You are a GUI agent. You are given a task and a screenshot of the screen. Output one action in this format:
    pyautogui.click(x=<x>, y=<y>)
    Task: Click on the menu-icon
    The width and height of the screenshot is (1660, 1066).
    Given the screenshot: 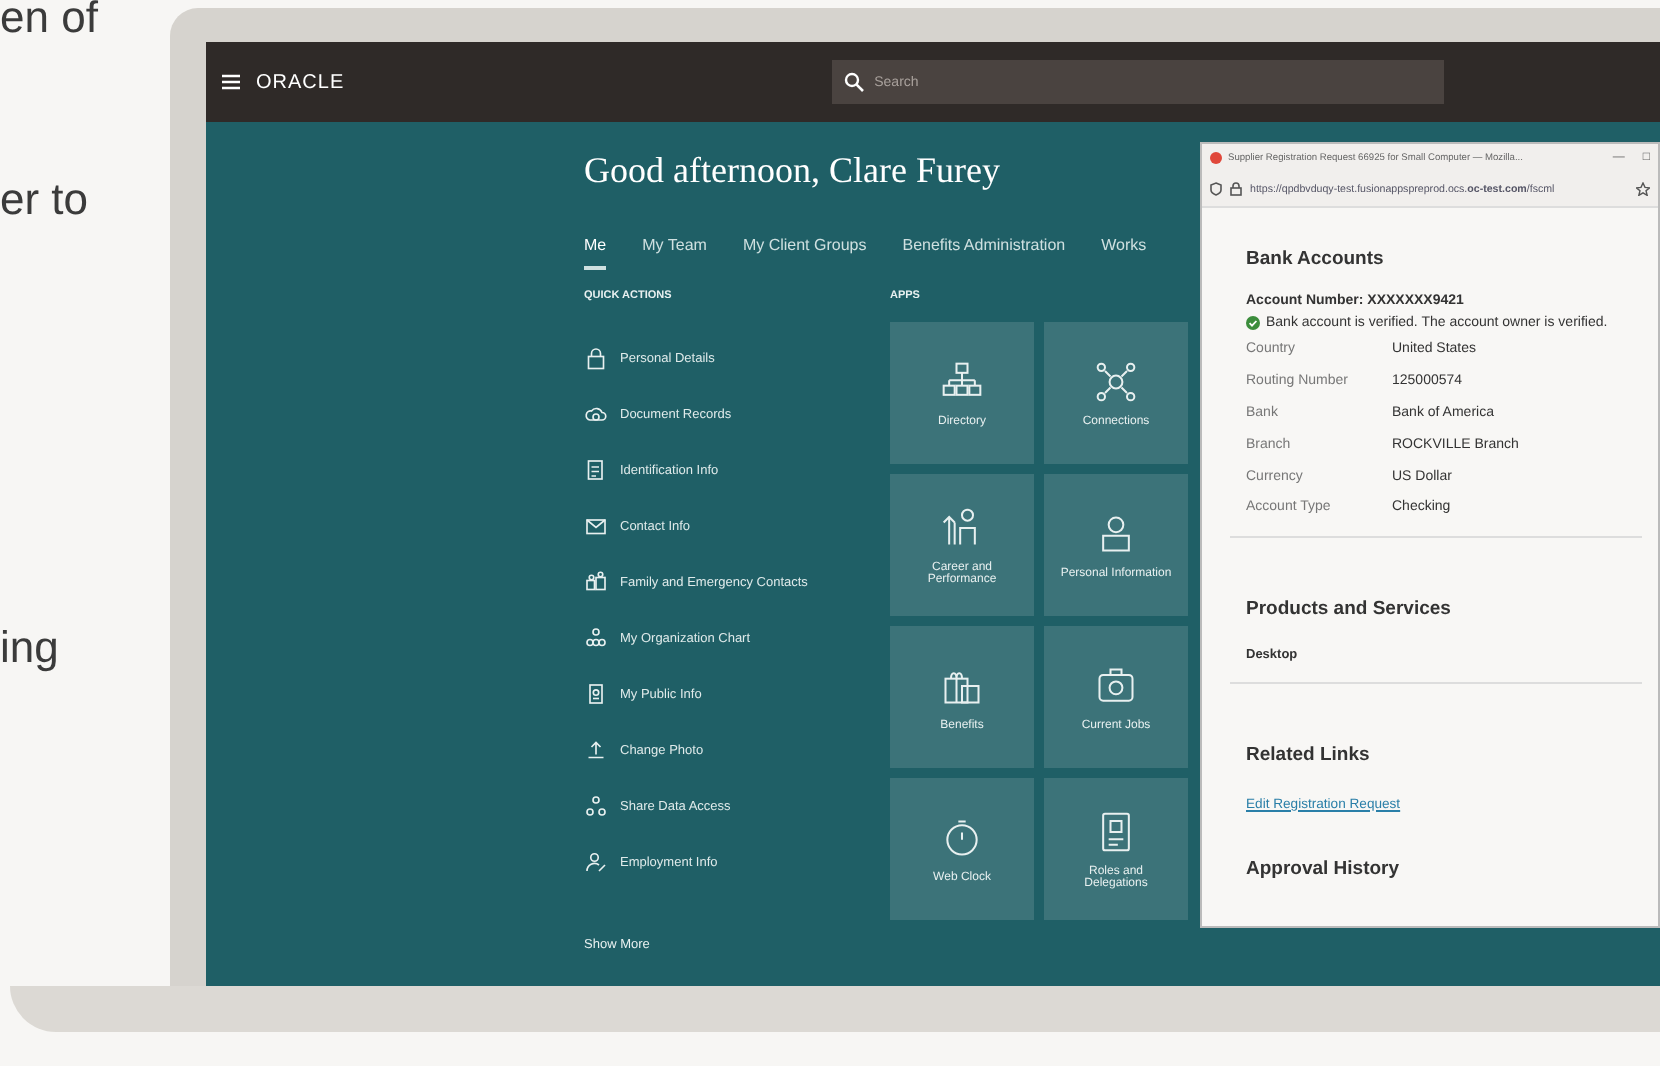 What is the action you would take?
    pyautogui.click(x=231, y=82)
    